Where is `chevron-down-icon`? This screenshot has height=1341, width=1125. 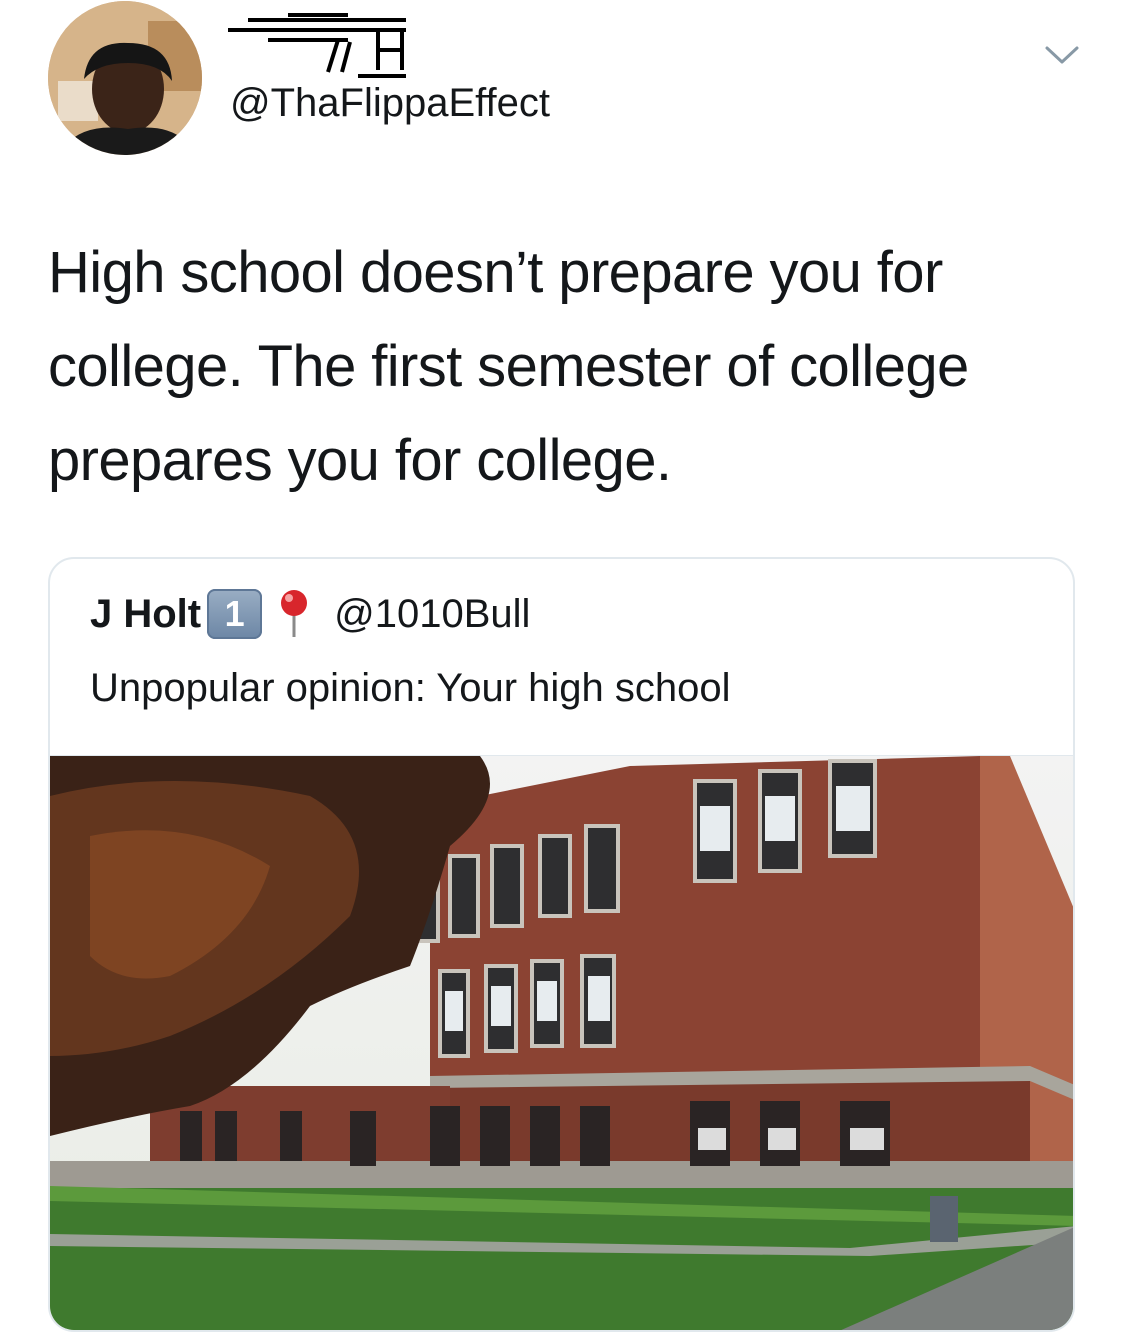 chevron-down-icon is located at coordinates (1062, 55).